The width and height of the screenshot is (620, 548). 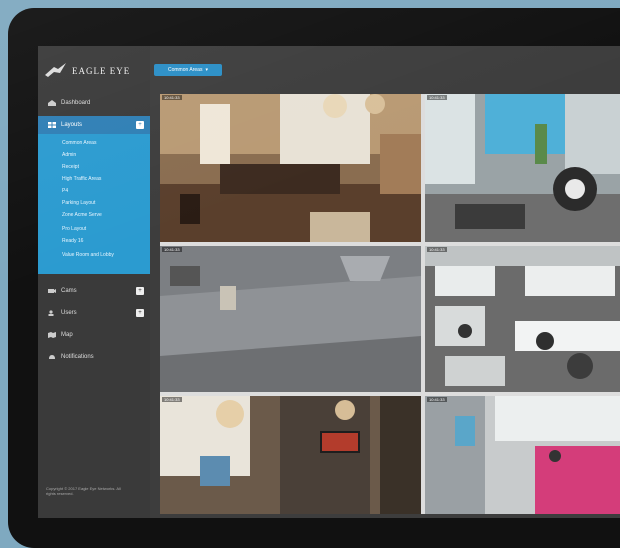 I want to click on sidebar-item-notifications: Notifications, so click(x=94, y=357).